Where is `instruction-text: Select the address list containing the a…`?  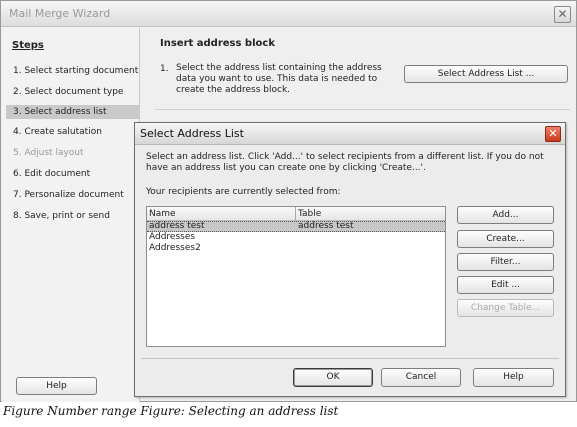 instruction-text: Select the address list containing the a… is located at coordinates (279, 79).